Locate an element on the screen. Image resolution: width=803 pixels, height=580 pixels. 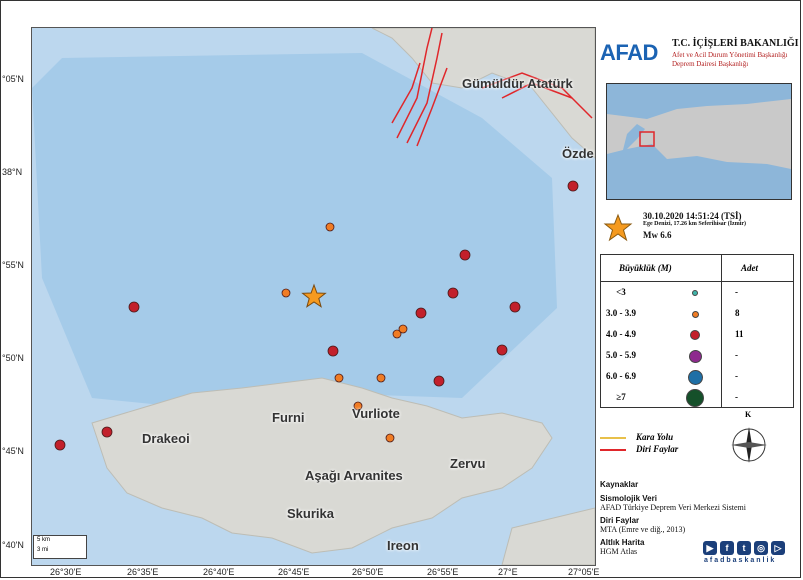
inset-canvas is located at coordinates (699, 141).